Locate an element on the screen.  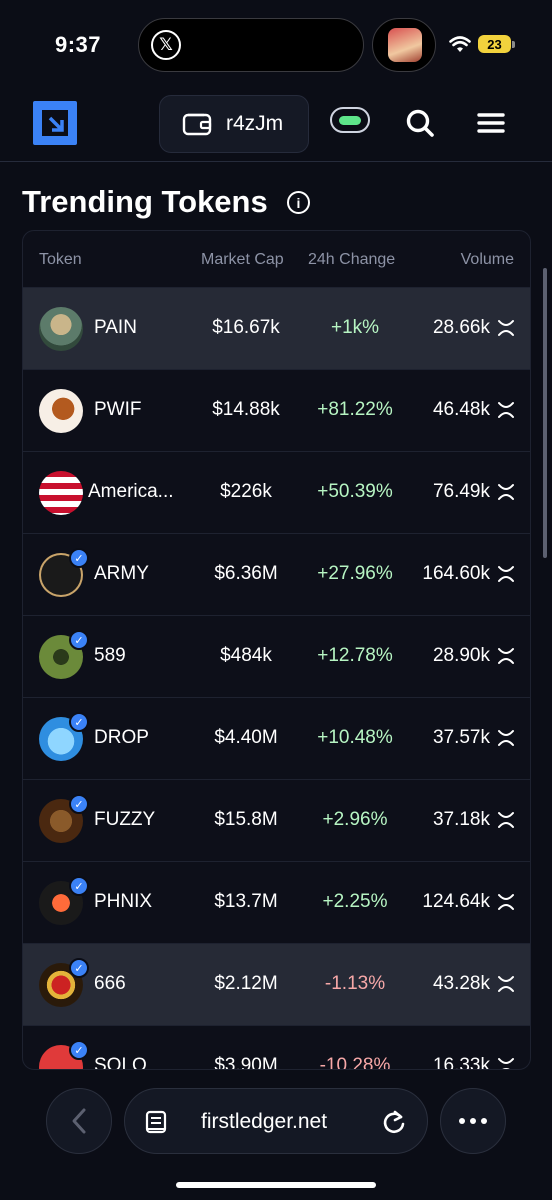
market-cap-value: $16.67k is located at coordinates (246, 327).